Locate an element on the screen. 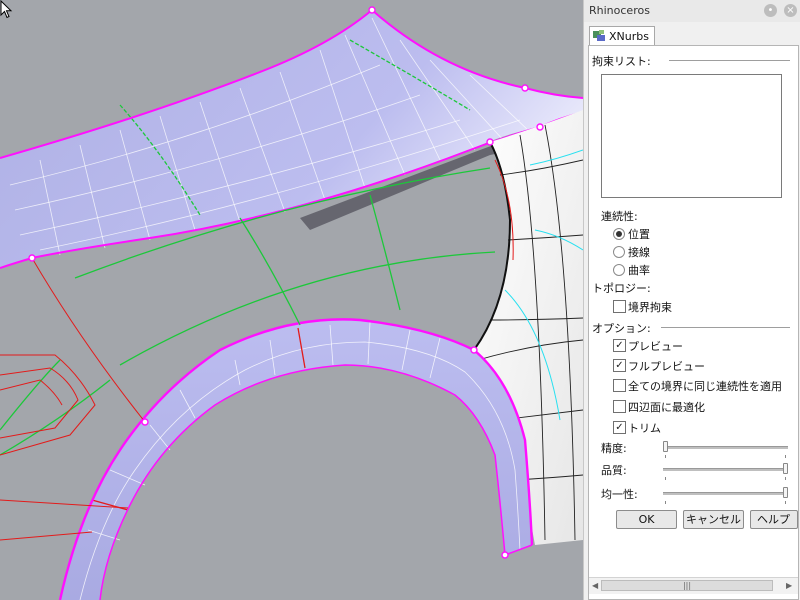 The image size is (800, 600). horizontal-scrollbar: ◀ ||| ▶ is located at coordinates (693, 585).